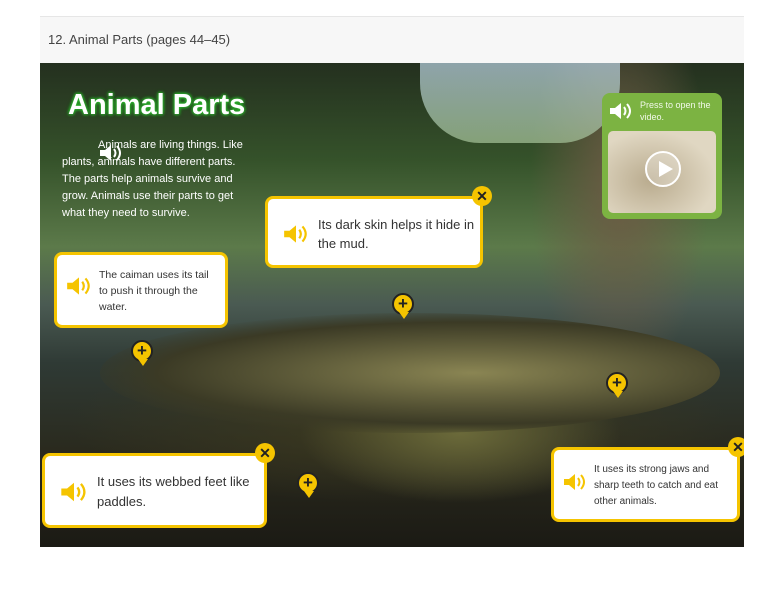 The image size is (768, 594). What do you see at coordinates (139, 39) in the screenshot?
I see `page-heading: 12. Animal Parts (pages 44–45)` at bounding box center [139, 39].